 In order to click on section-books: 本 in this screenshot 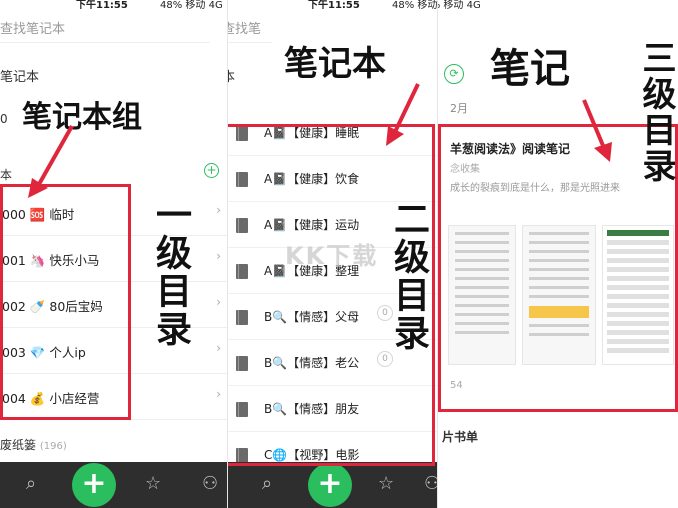, I will do `click(6, 175)`.